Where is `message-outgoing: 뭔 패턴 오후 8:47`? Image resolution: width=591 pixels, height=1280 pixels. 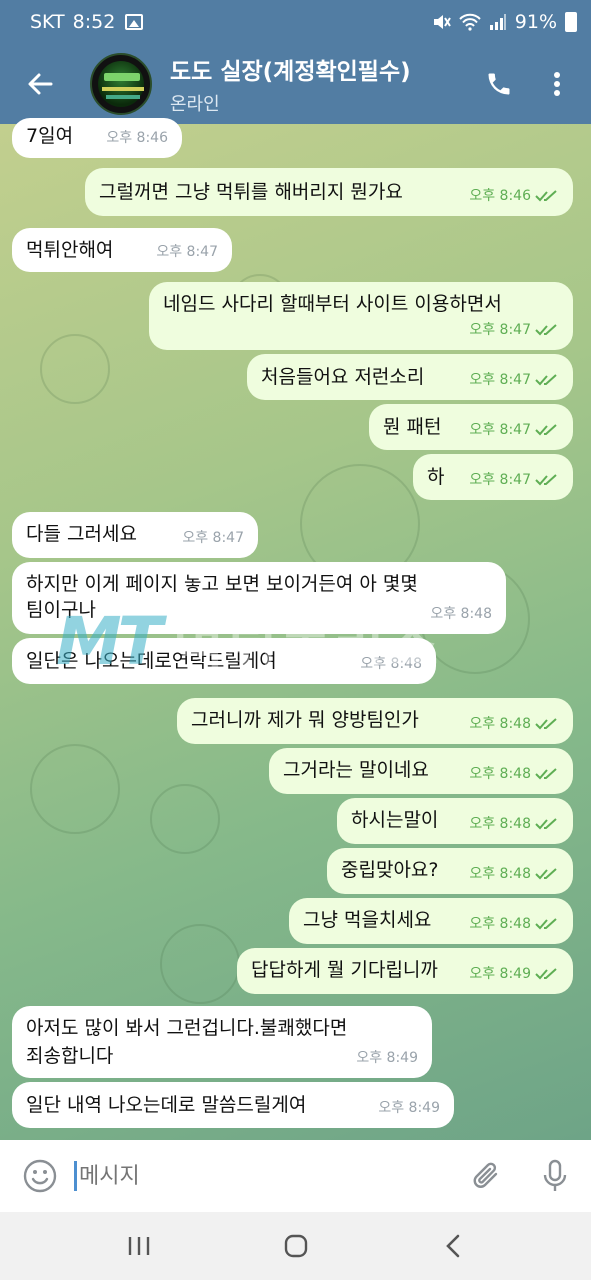 message-outgoing: 뭔 패턴 오후 8:47 is located at coordinates (471, 427).